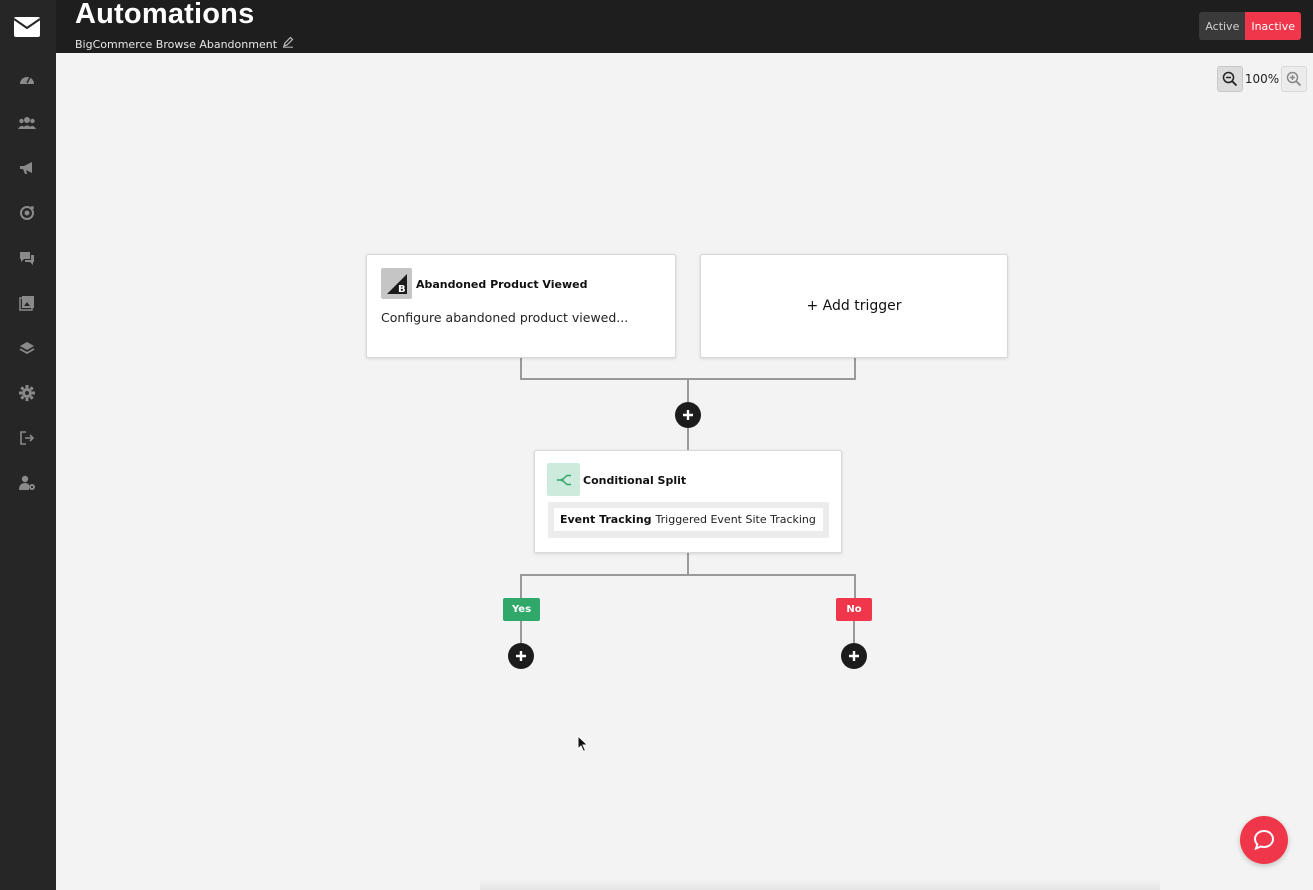 Image resolution: width=1313 pixels, height=890 pixels. I want to click on trigger-title: Abandoned Product Viewed, so click(502, 284).